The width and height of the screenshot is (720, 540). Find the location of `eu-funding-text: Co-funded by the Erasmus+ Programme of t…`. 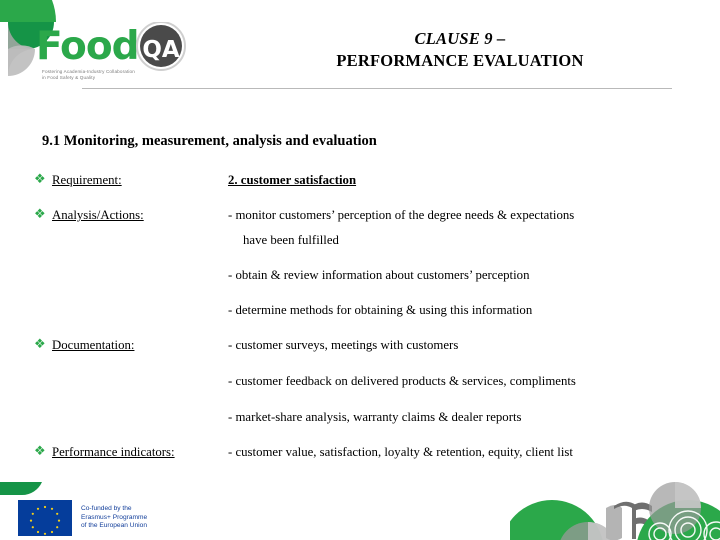

eu-funding-text: Co-funded by the Erasmus+ Programme of t… is located at coordinates (114, 518).